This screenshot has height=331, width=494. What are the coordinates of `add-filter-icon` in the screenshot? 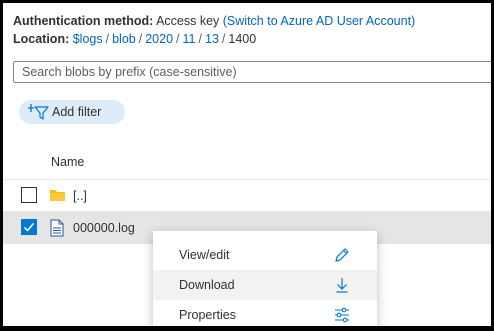 It's located at (38, 112).